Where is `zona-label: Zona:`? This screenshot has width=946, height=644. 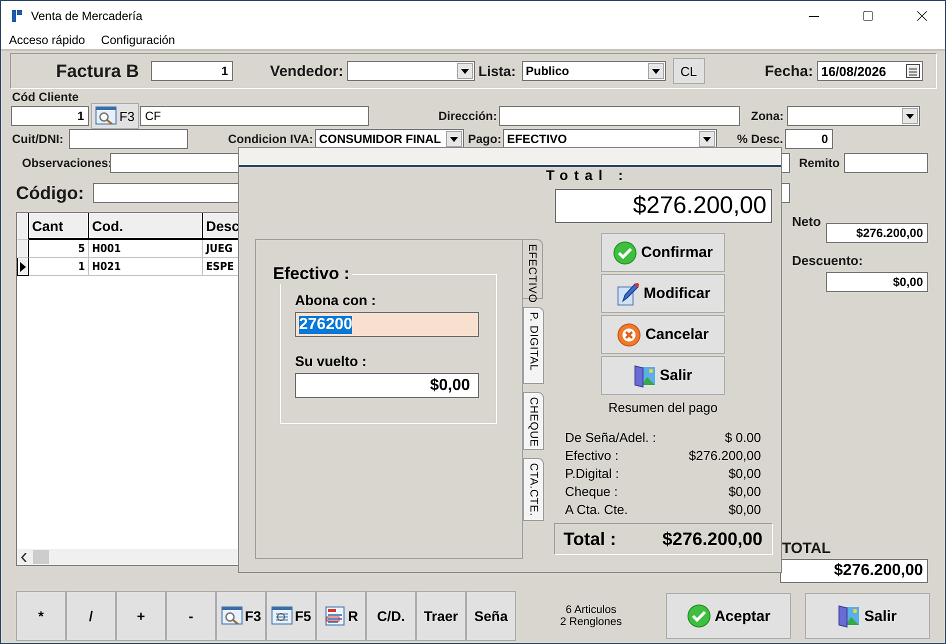
zona-label: Zona: is located at coordinates (768, 116).